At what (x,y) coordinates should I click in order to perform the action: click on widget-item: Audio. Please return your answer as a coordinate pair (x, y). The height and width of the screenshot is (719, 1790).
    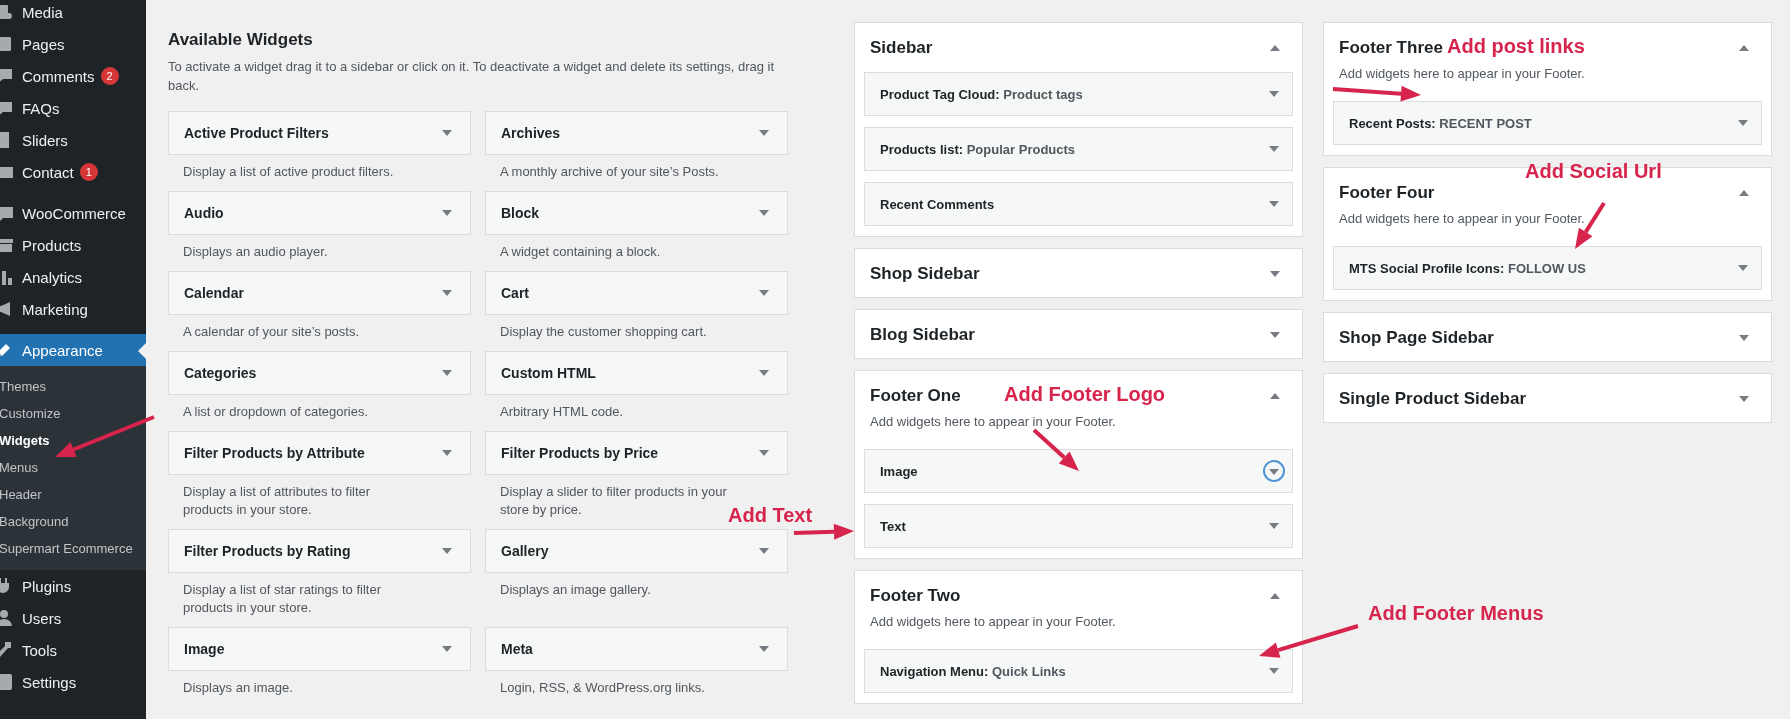
    Looking at the image, I should click on (319, 213).